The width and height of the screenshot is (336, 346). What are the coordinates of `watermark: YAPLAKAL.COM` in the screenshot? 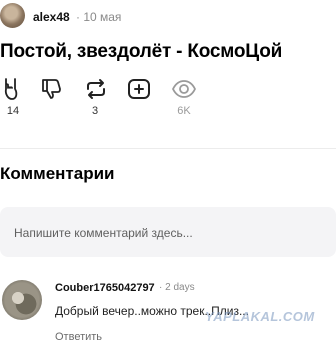 It's located at (260, 316).